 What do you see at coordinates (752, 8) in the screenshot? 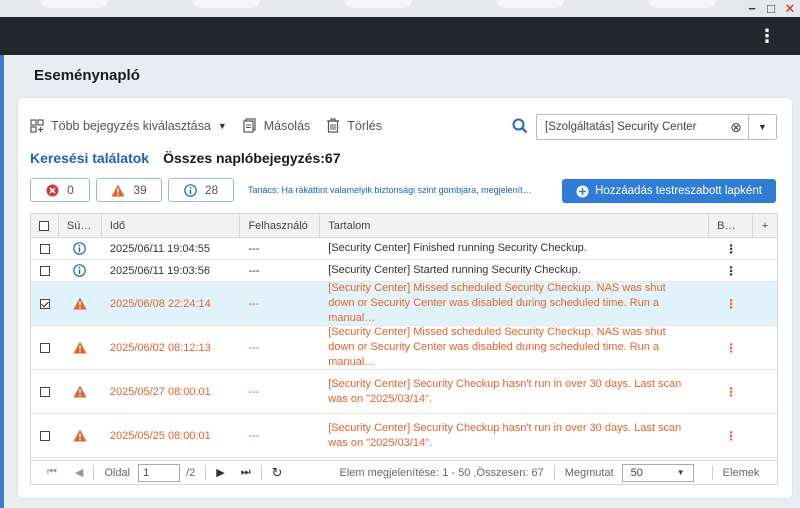
I see `minimize-button: −` at bounding box center [752, 8].